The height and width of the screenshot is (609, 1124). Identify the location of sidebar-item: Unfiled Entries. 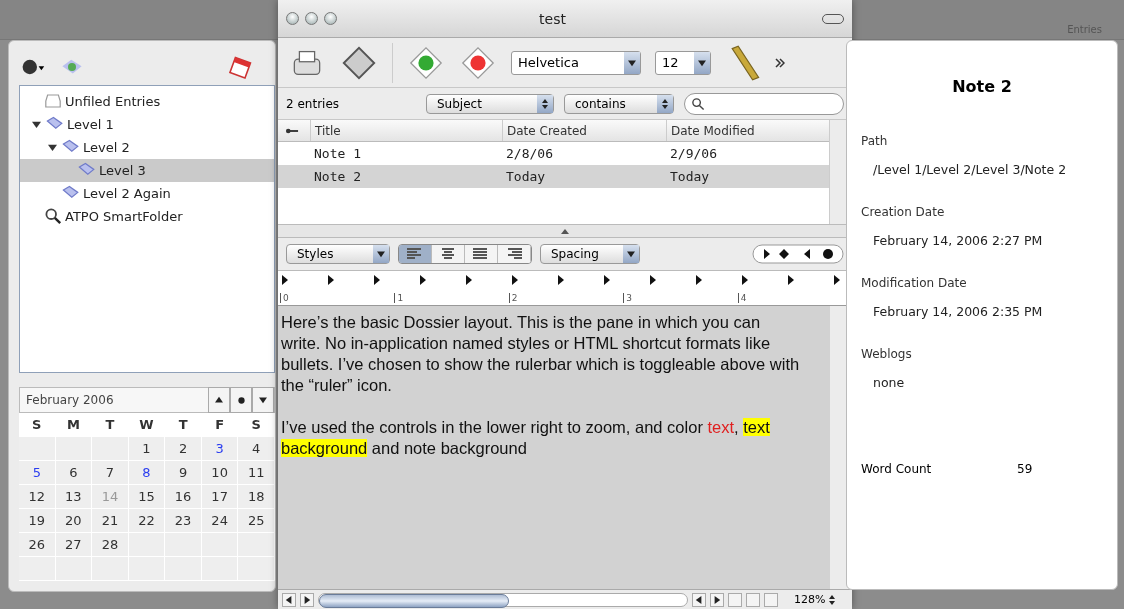
(147, 101).